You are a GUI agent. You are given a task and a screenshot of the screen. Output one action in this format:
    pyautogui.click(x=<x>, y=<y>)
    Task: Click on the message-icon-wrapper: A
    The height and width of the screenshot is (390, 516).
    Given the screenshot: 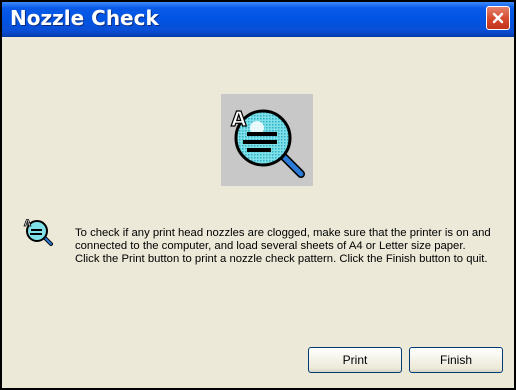 What is the action you would take?
    pyautogui.click(x=38, y=231)
    